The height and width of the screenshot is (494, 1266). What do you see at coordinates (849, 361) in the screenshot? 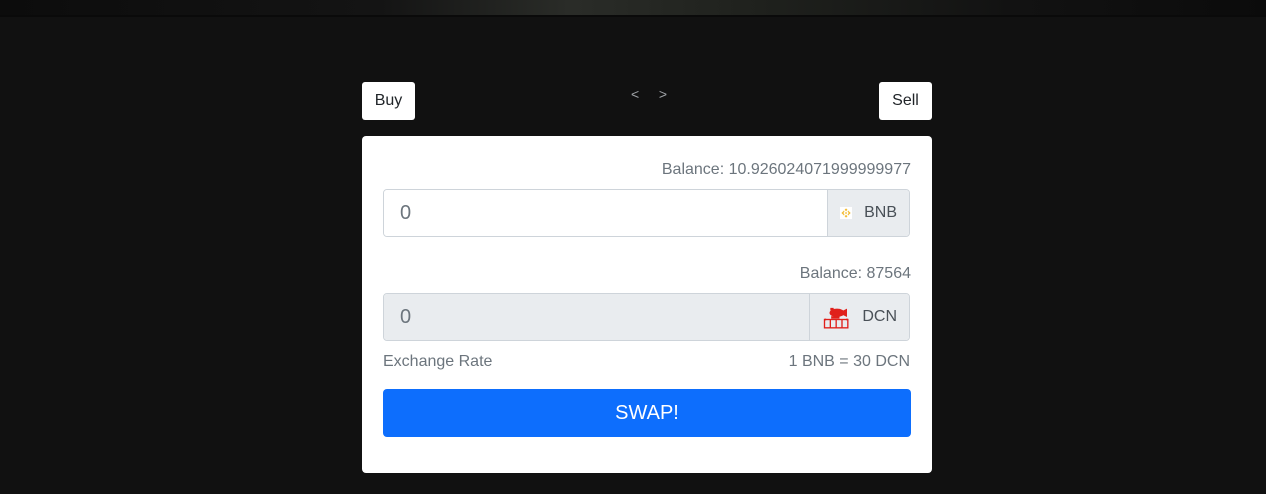
I see `exchange-rate-value: 1 BNB = 30 DCN` at bounding box center [849, 361].